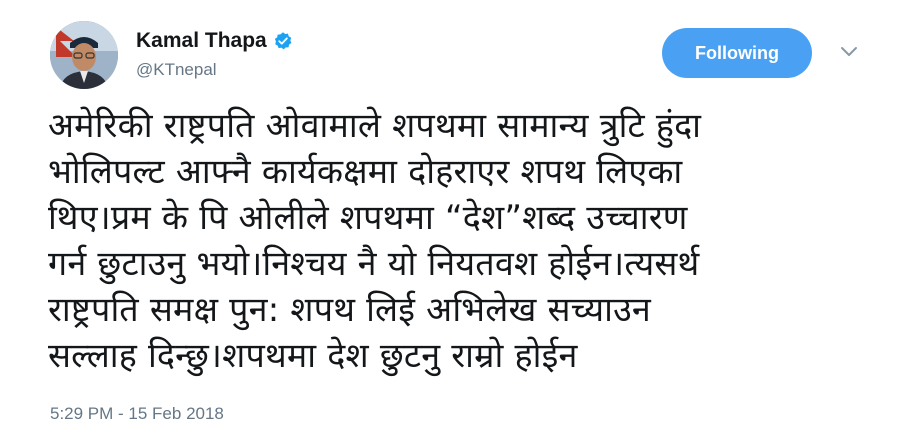 This screenshot has width=920, height=434. Describe the element at coordinates (737, 53) in the screenshot. I see `following-button: Following` at that location.